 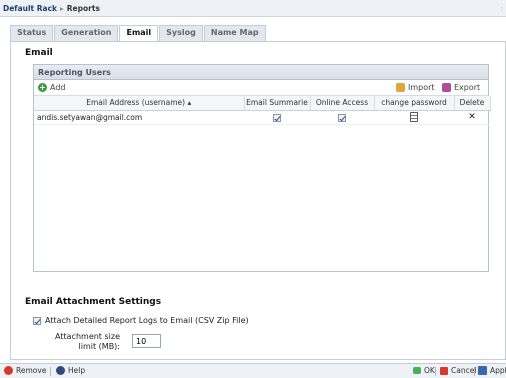 I want to click on email-section-title: Email, so click(x=39, y=53).